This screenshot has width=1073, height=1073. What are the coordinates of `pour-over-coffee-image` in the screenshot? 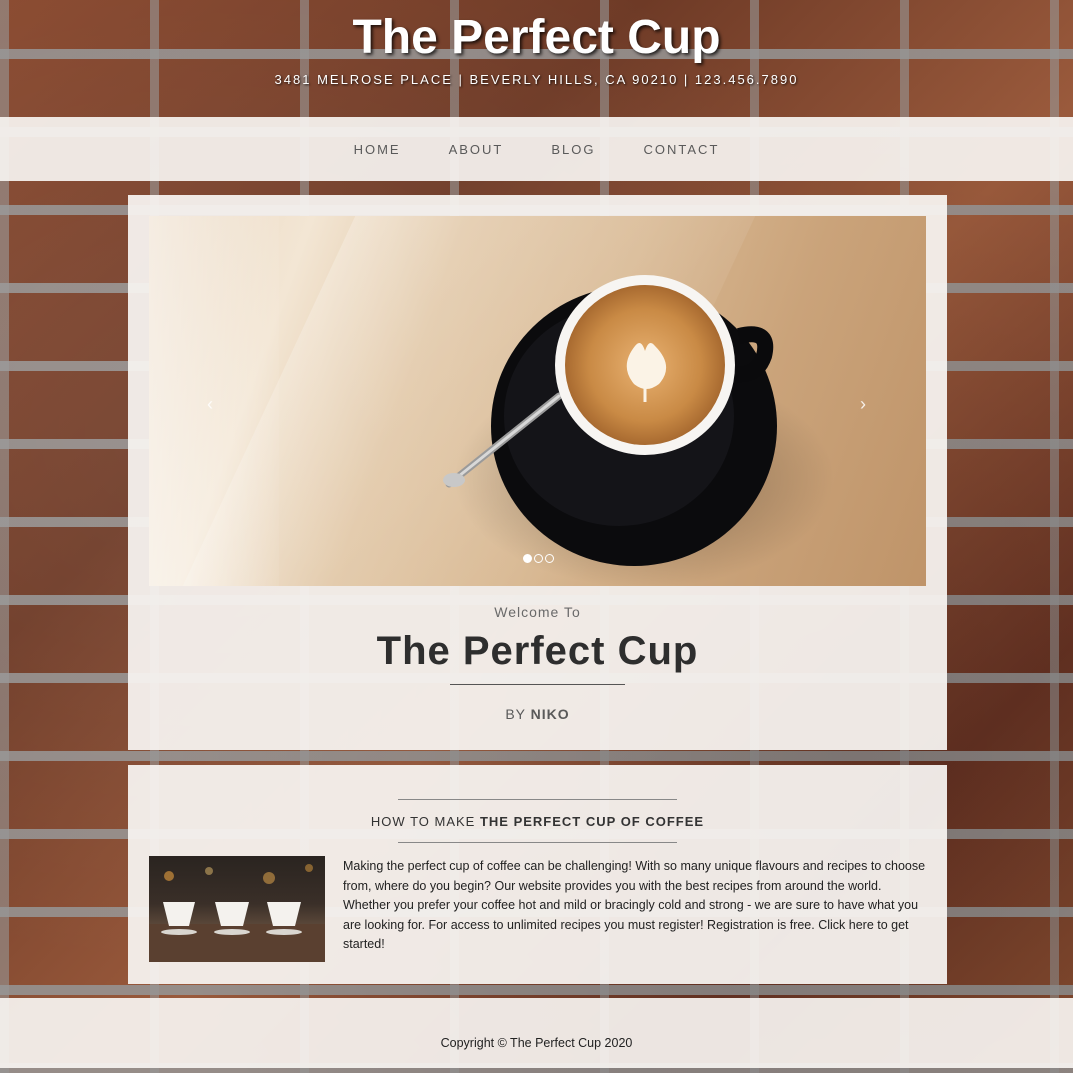 It's located at (237, 909).